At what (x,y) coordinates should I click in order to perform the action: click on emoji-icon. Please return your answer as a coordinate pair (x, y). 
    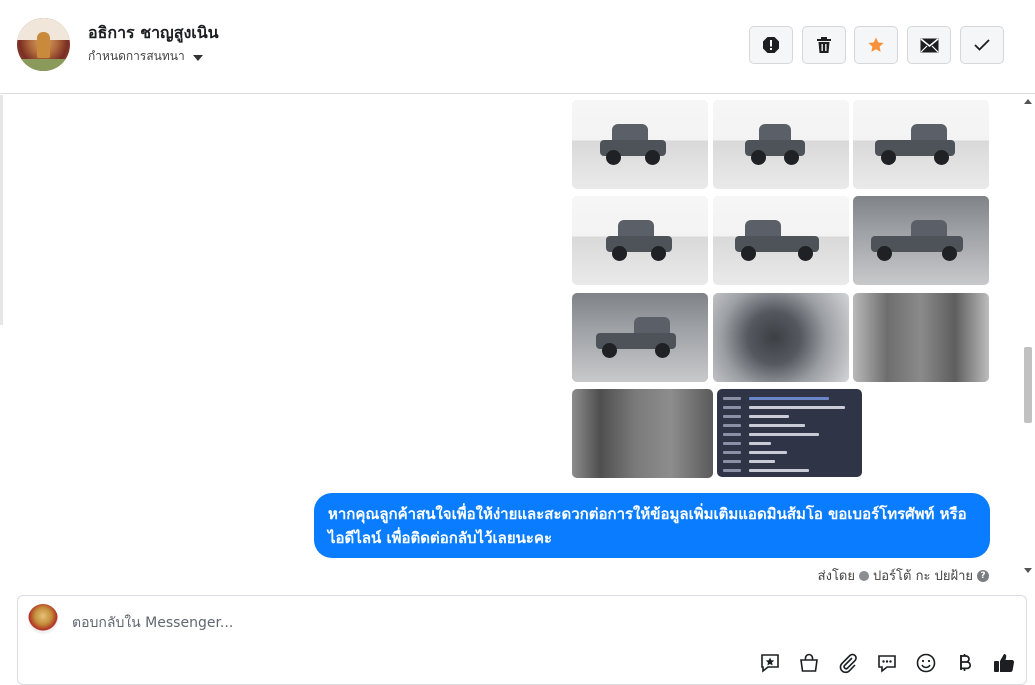
    Looking at the image, I should click on (925, 662).